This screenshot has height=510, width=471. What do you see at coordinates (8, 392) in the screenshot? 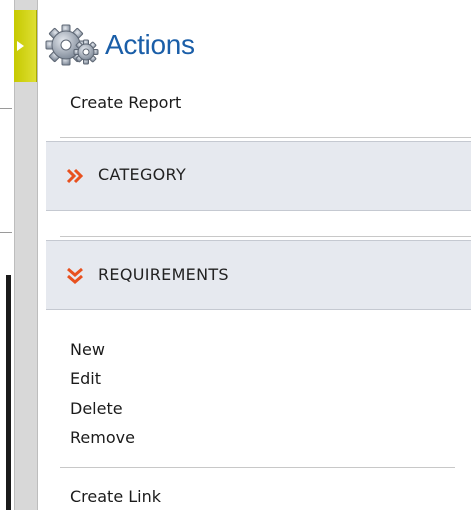
I see `frame-shadow` at bounding box center [8, 392].